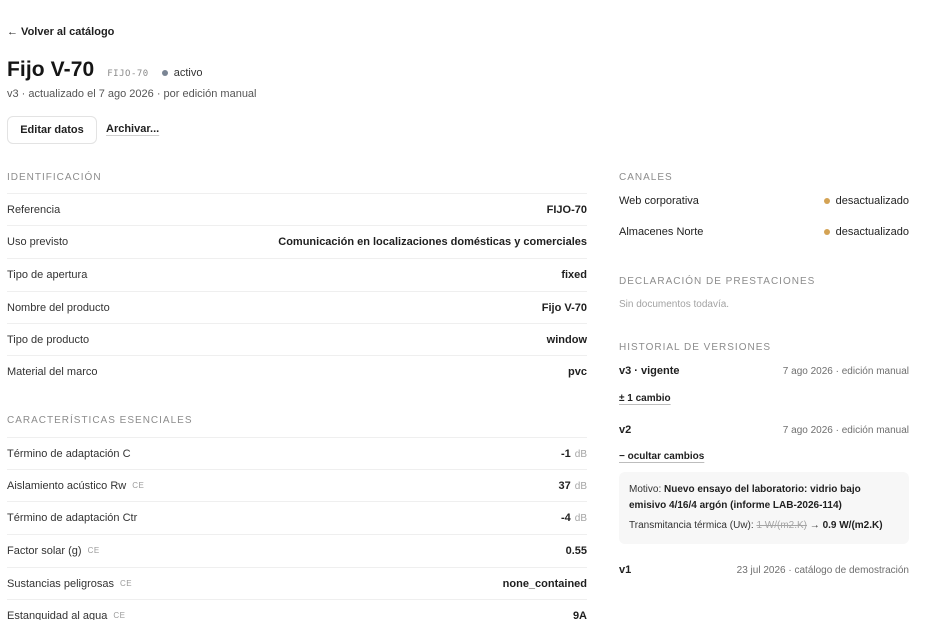 The image size is (930, 620). Describe the element at coordinates (297, 485) in the screenshot. I see `table-row: Aislamiento acústico Rw CE 37 dB` at that location.